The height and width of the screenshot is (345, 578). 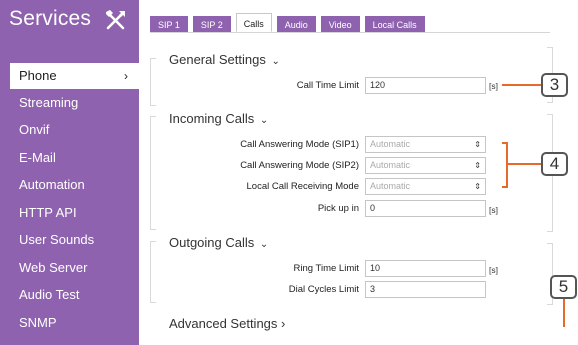 What do you see at coordinates (326, 268) in the screenshot?
I see `ring-time-limit-label: Ring Time Limit` at bounding box center [326, 268].